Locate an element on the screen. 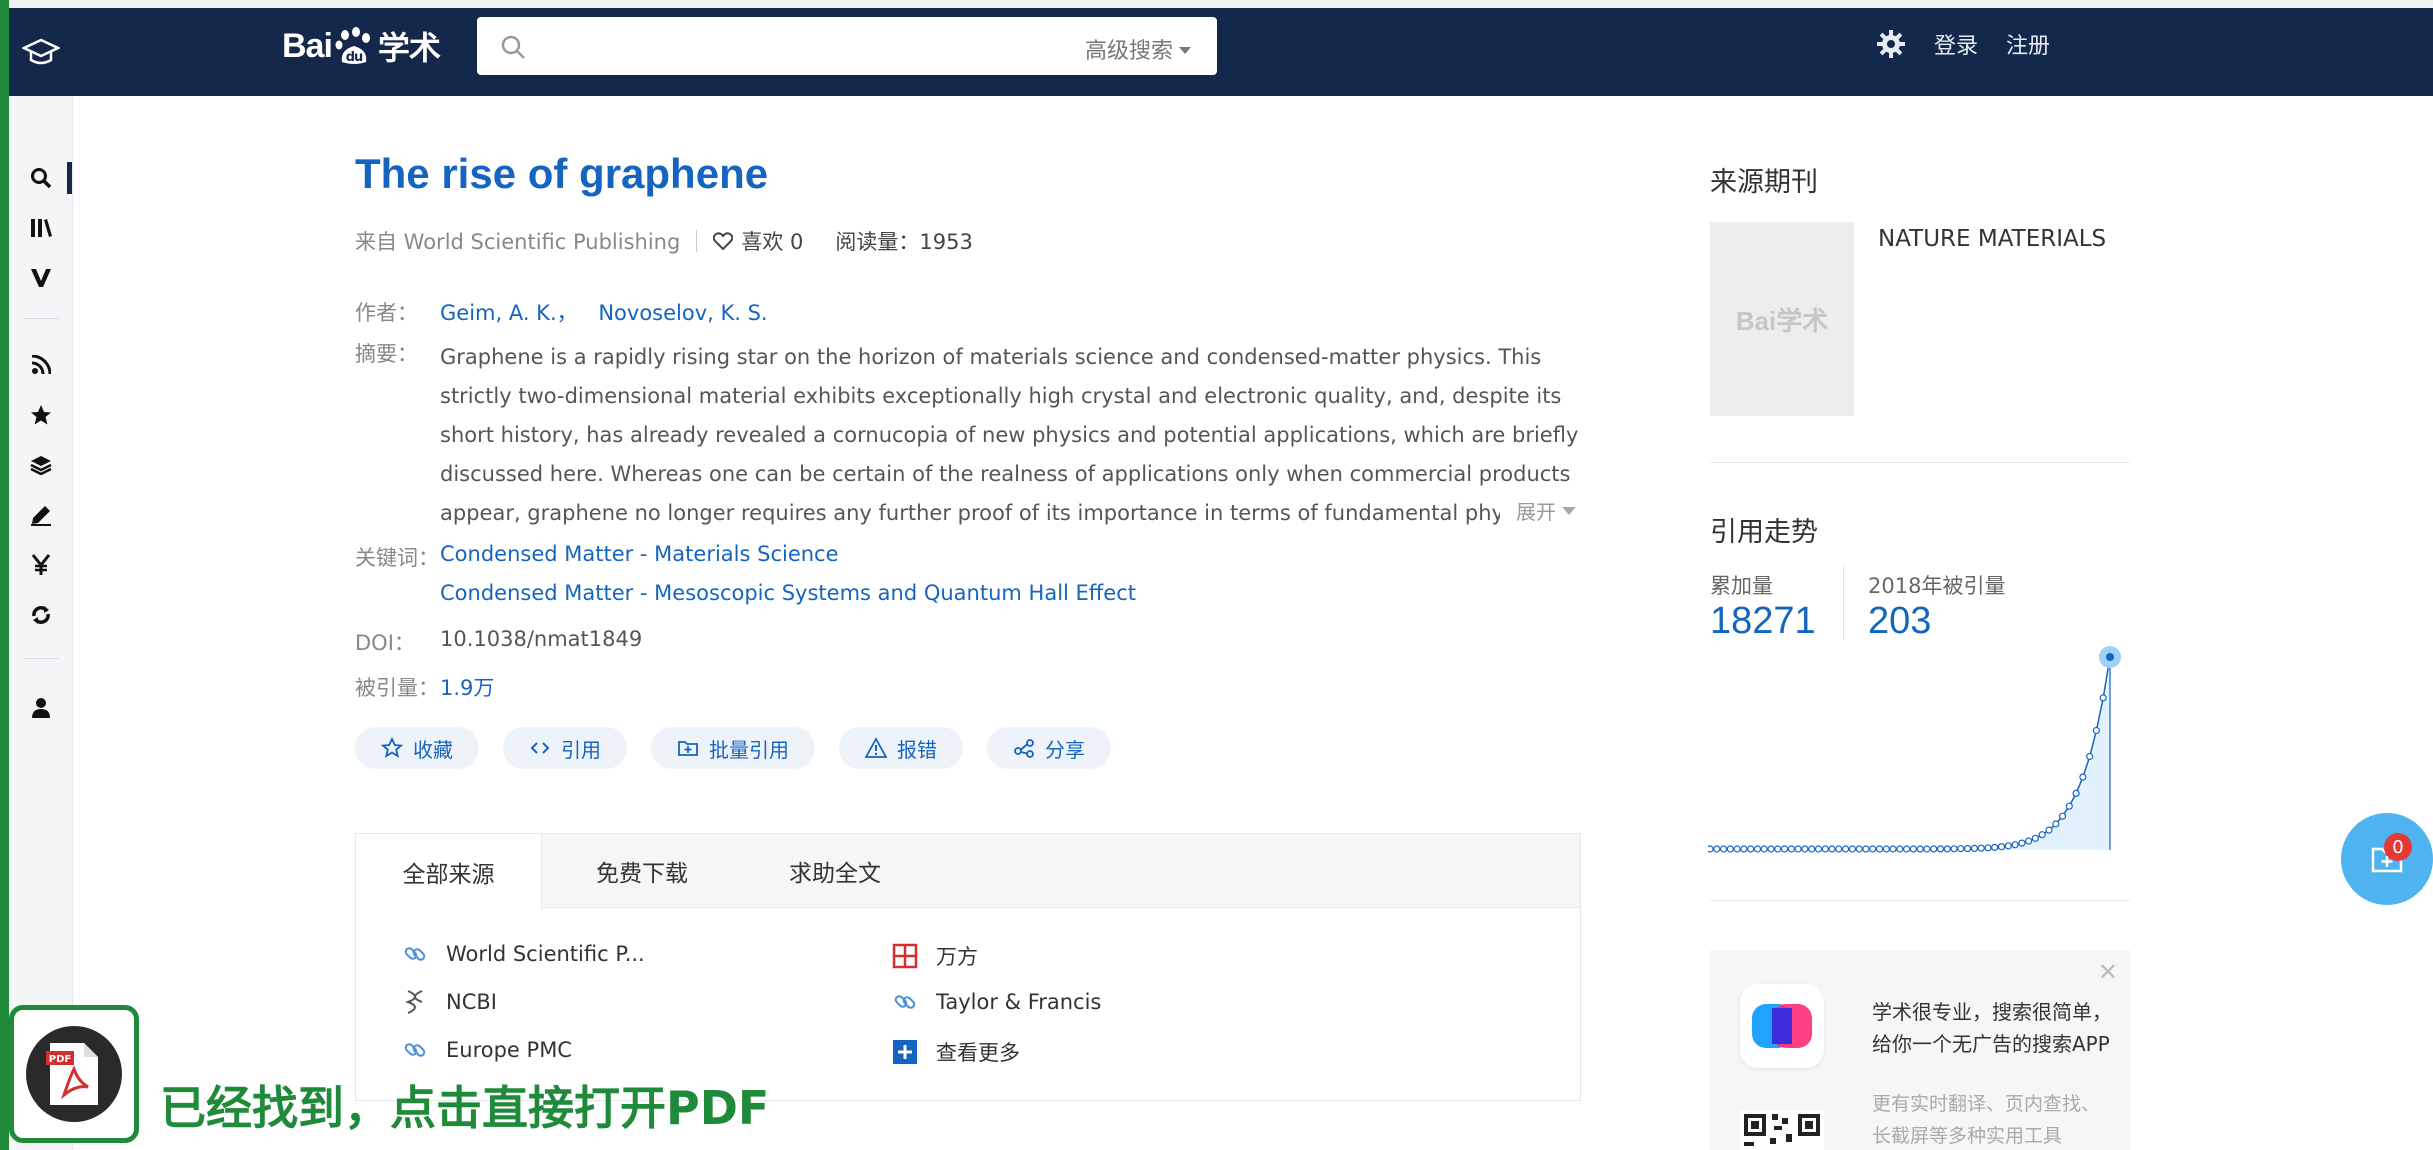 Image resolution: width=2433 pixels, height=1150 pixels. batch-cite-button: 批量引用 is located at coordinates (733, 748).